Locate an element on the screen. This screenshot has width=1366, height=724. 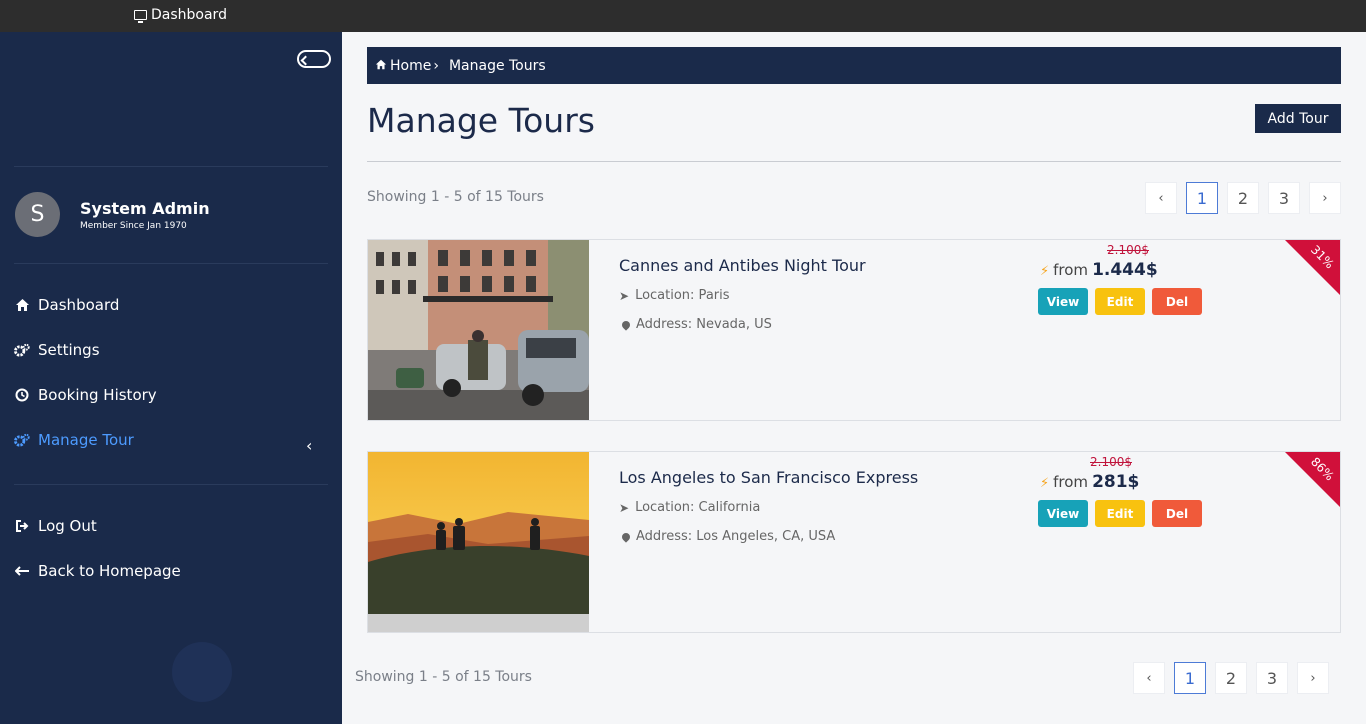
tour-address: Address: Nevada, US is located at coordinates (696, 324).